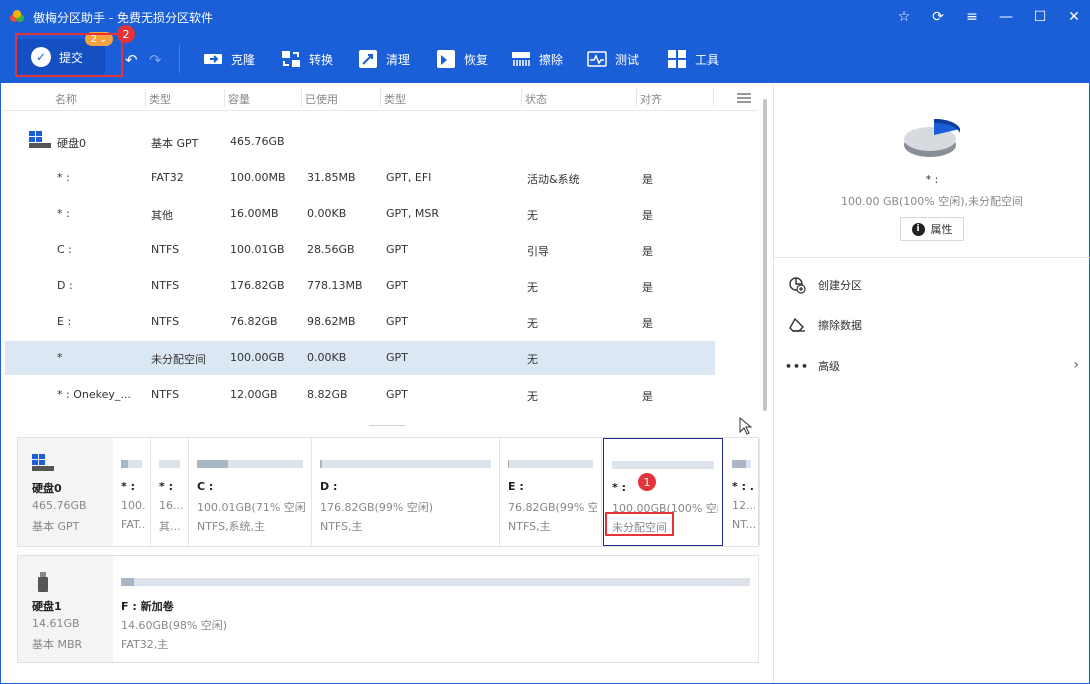  I want to click on clone-button: 克隆, so click(229, 59).